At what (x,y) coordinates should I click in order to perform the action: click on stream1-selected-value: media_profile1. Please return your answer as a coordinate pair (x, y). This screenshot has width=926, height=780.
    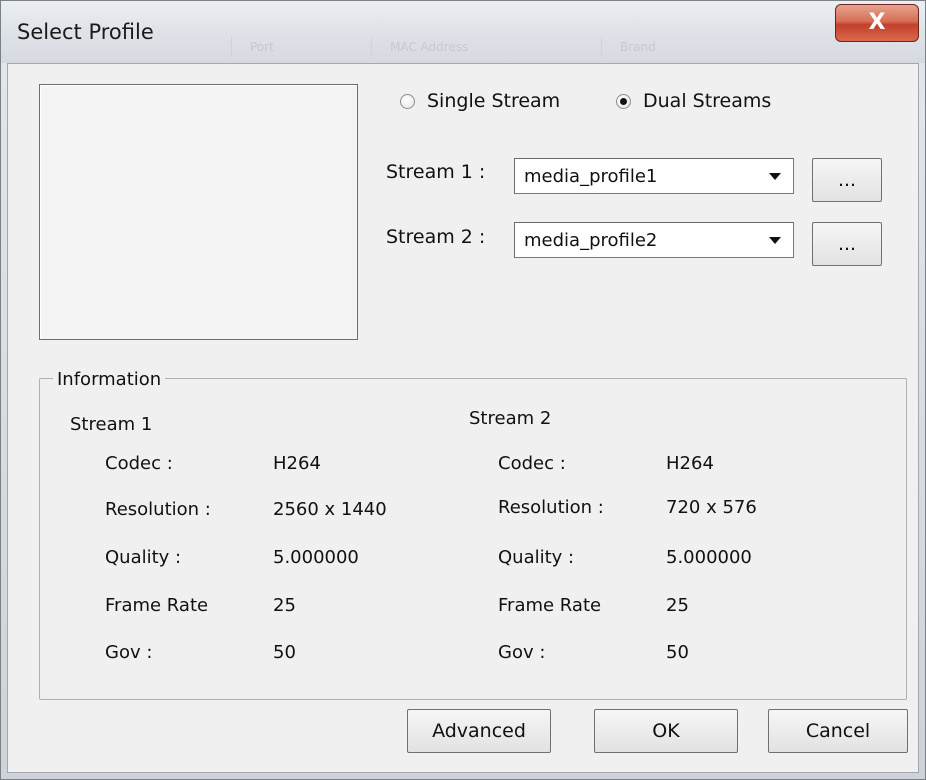
    Looking at the image, I should click on (591, 176).